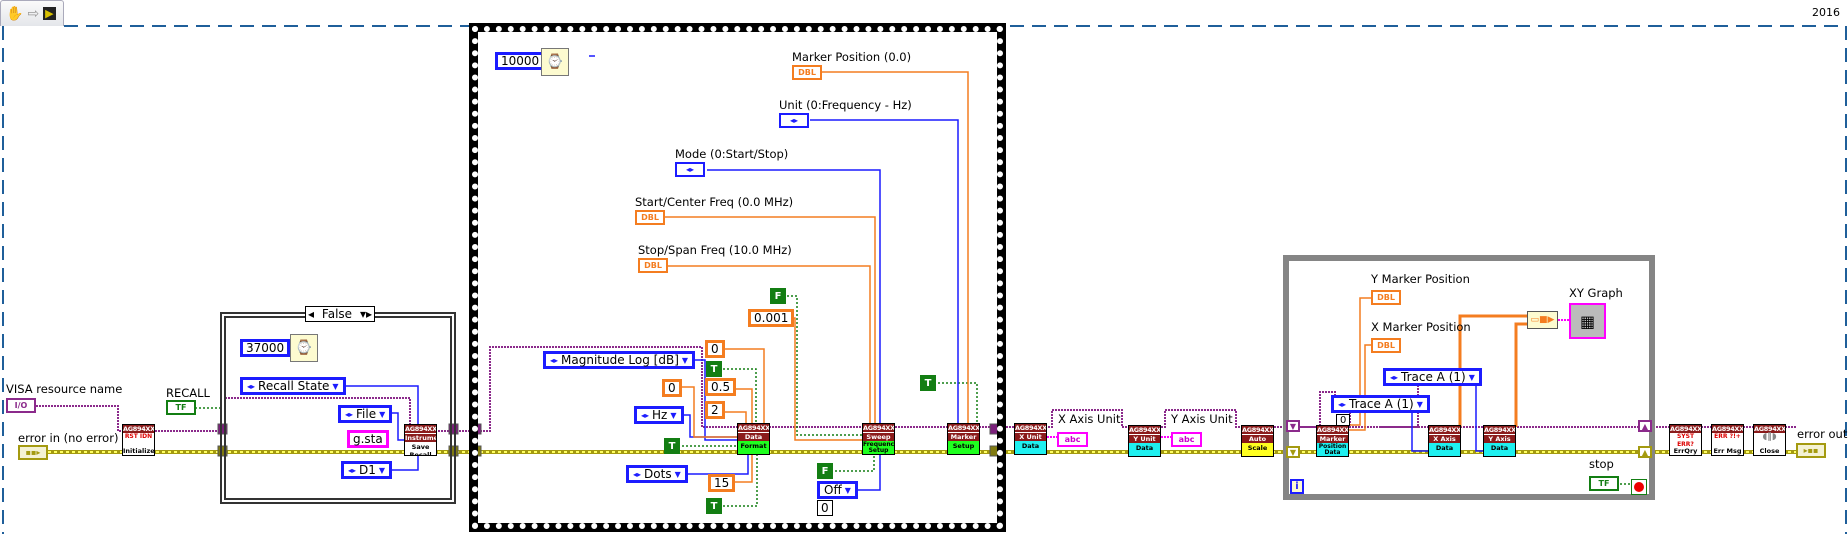 This screenshot has width=1848, height=534. What do you see at coordinates (1030, 439) in the screenshot?
I see `x-unit-data-node: AG894XX X Unit Data` at bounding box center [1030, 439].